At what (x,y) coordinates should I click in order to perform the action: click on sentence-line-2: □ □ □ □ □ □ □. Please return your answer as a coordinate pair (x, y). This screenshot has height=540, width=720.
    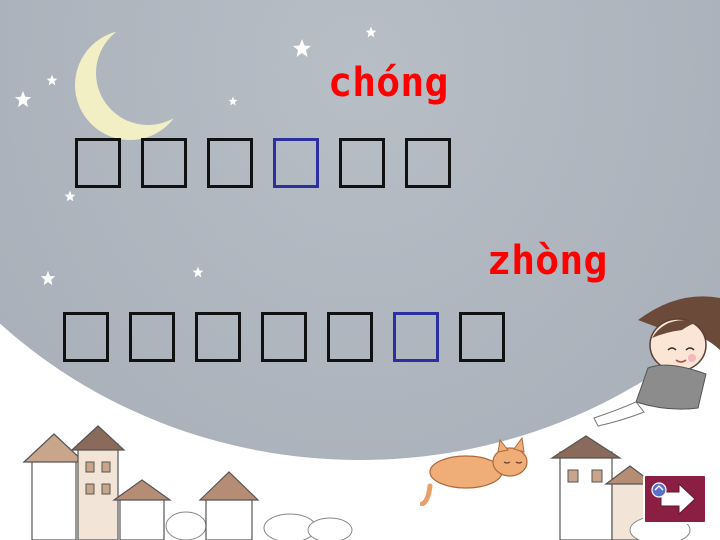
    Looking at the image, I should click on (294, 337).